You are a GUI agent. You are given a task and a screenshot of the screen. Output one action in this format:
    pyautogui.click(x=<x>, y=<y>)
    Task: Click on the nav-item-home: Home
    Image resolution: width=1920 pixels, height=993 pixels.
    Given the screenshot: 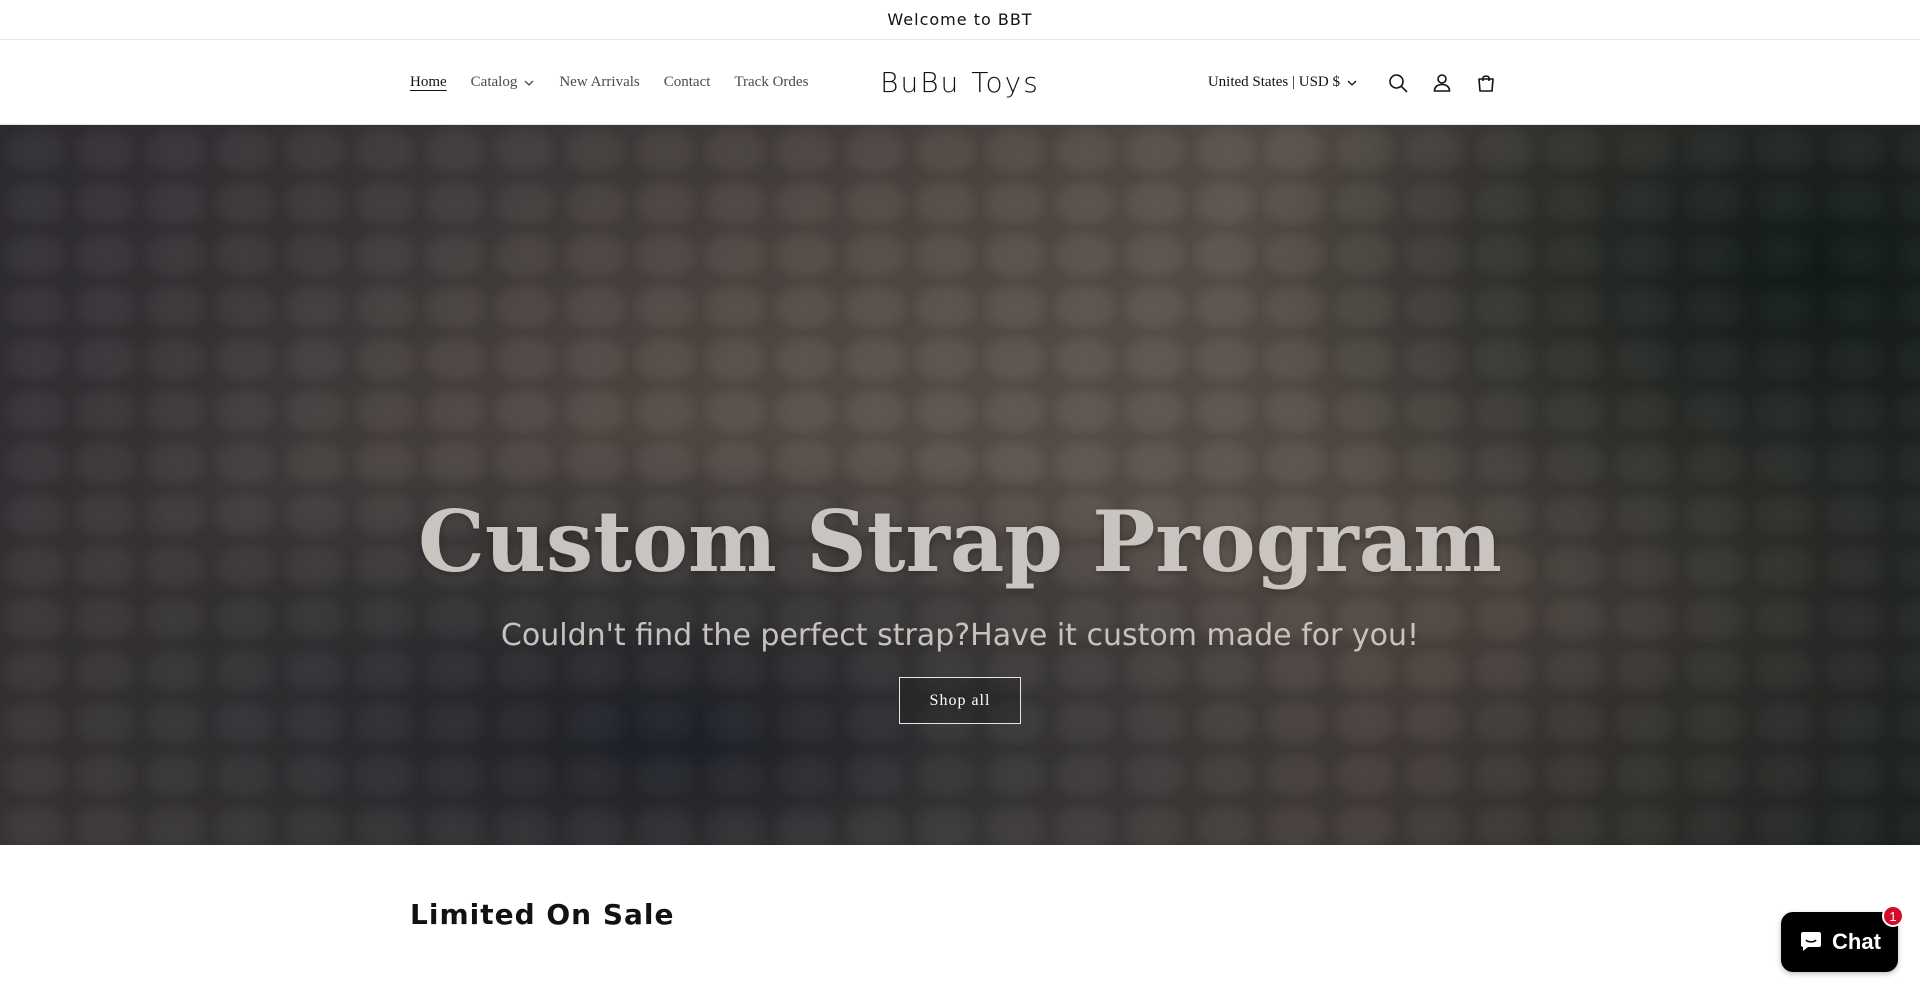 What is the action you would take?
    pyautogui.click(x=428, y=82)
    